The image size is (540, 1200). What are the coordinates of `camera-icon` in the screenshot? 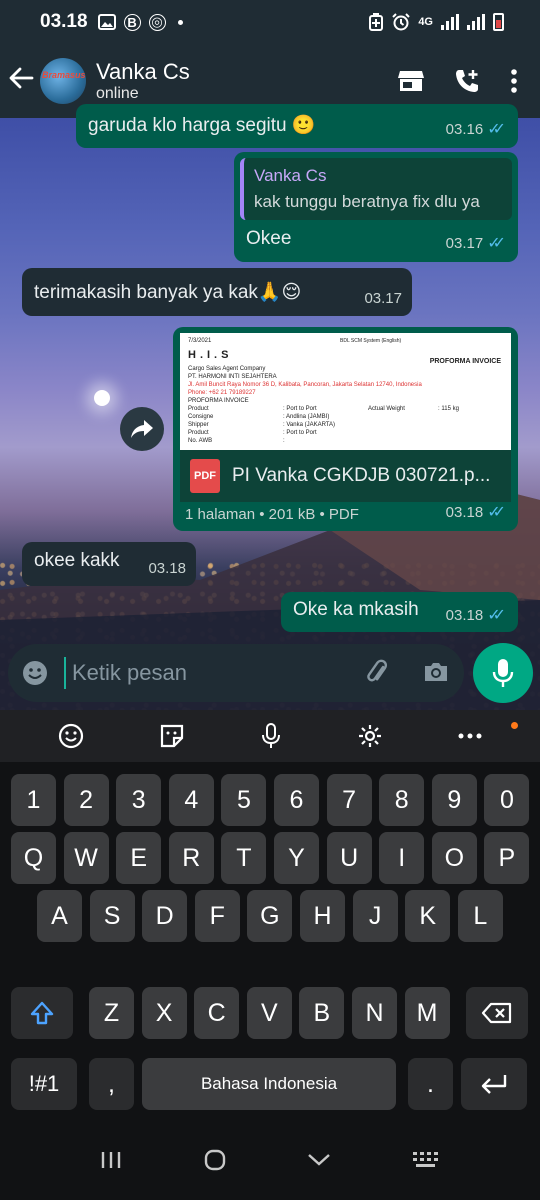 It's located at (436, 672).